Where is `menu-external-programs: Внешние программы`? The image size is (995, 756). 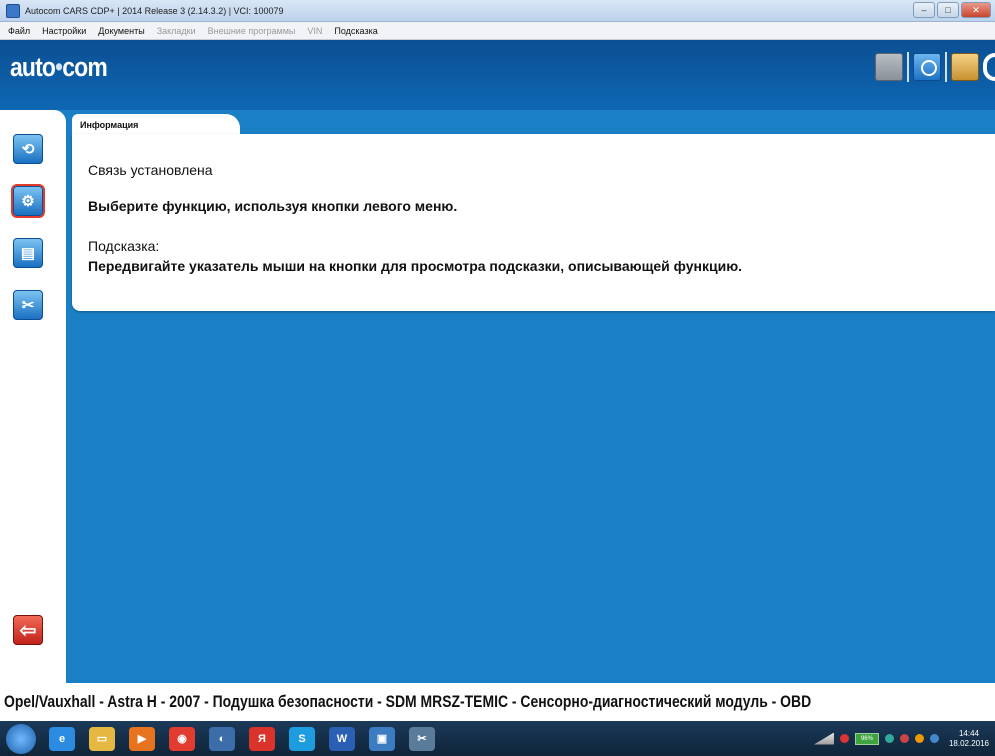 menu-external-programs: Внешние программы is located at coordinates (252, 31).